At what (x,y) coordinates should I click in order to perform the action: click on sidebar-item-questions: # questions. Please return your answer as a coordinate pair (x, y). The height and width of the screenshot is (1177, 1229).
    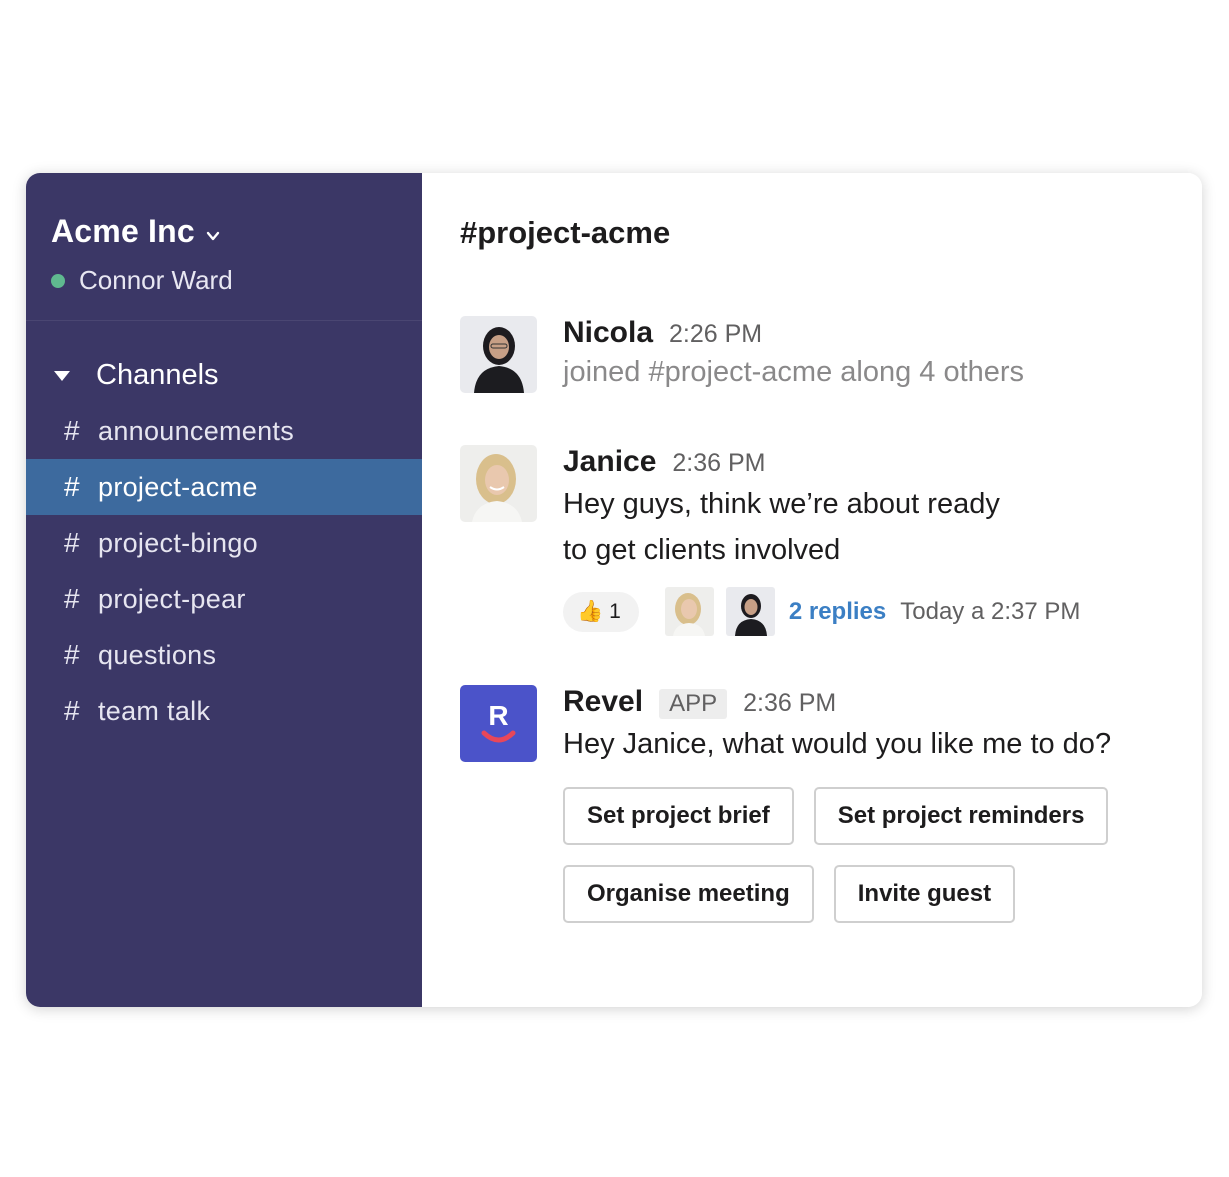
    Looking at the image, I should click on (224, 655).